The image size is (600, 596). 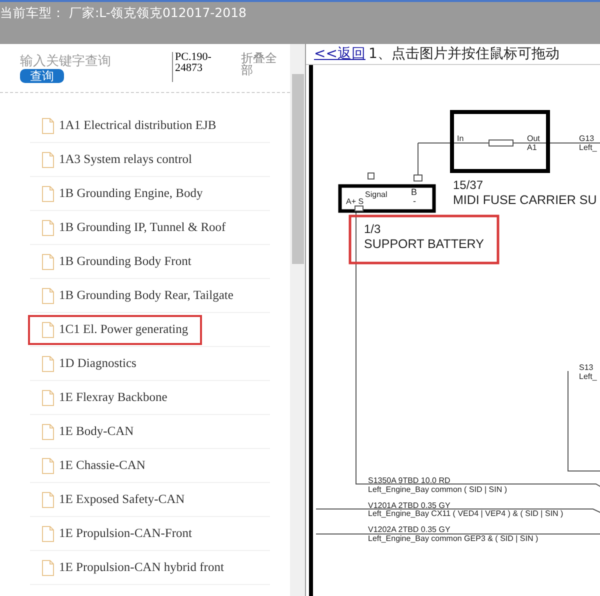 What do you see at coordinates (340, 54) in the screenshot?
I see `back-link: <<返回` at bounding box center [340, 54].